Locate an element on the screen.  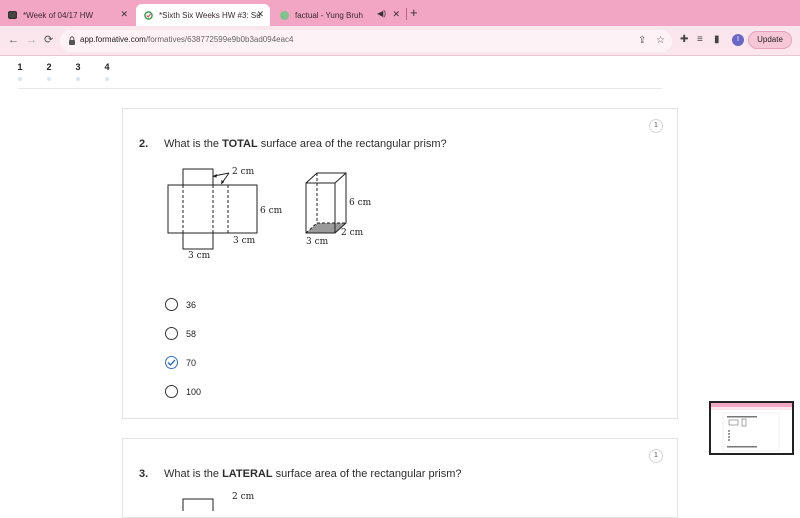
net-label-bottom-inner: 3 cm is located at coordinates (244, 241).